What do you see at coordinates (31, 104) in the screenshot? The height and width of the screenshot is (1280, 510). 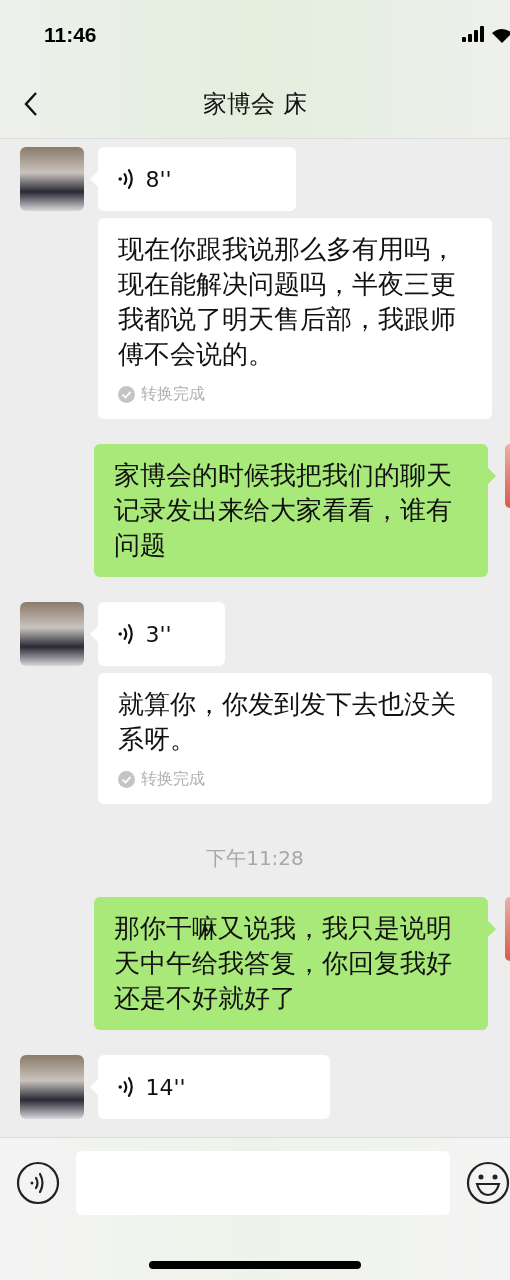 I see `back-icon` at bounding box center [31, 104].